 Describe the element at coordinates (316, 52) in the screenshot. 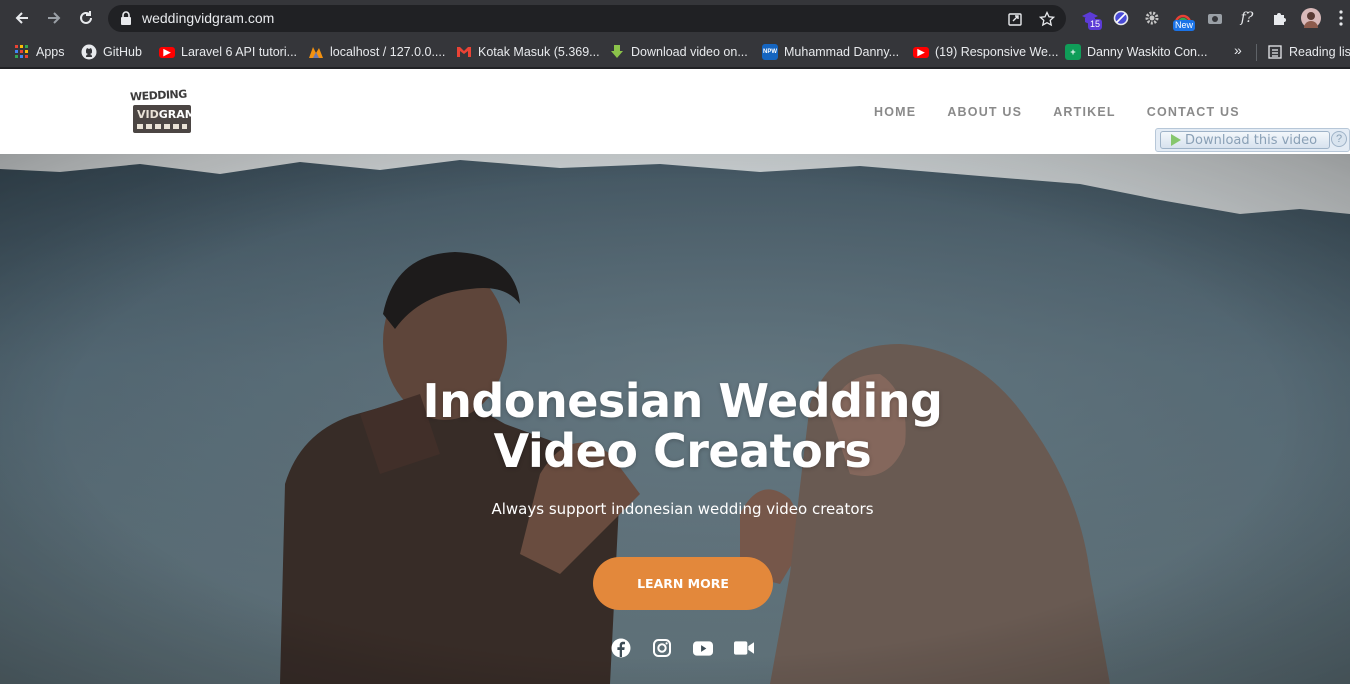

I see `phpmyadmin-icon` at that location.